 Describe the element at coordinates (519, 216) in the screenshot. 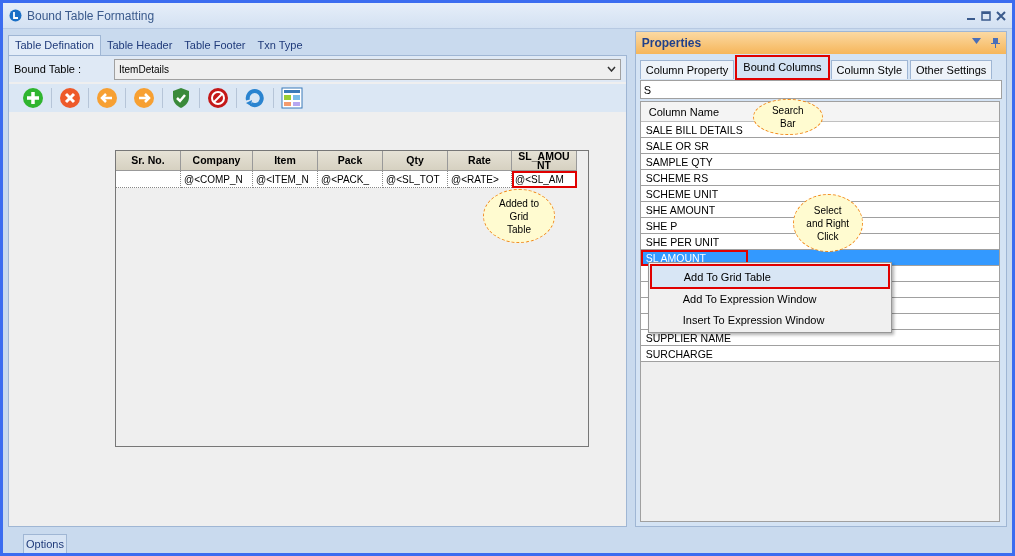

I see `callout-tooltip: Added to Grid Table` at that location.